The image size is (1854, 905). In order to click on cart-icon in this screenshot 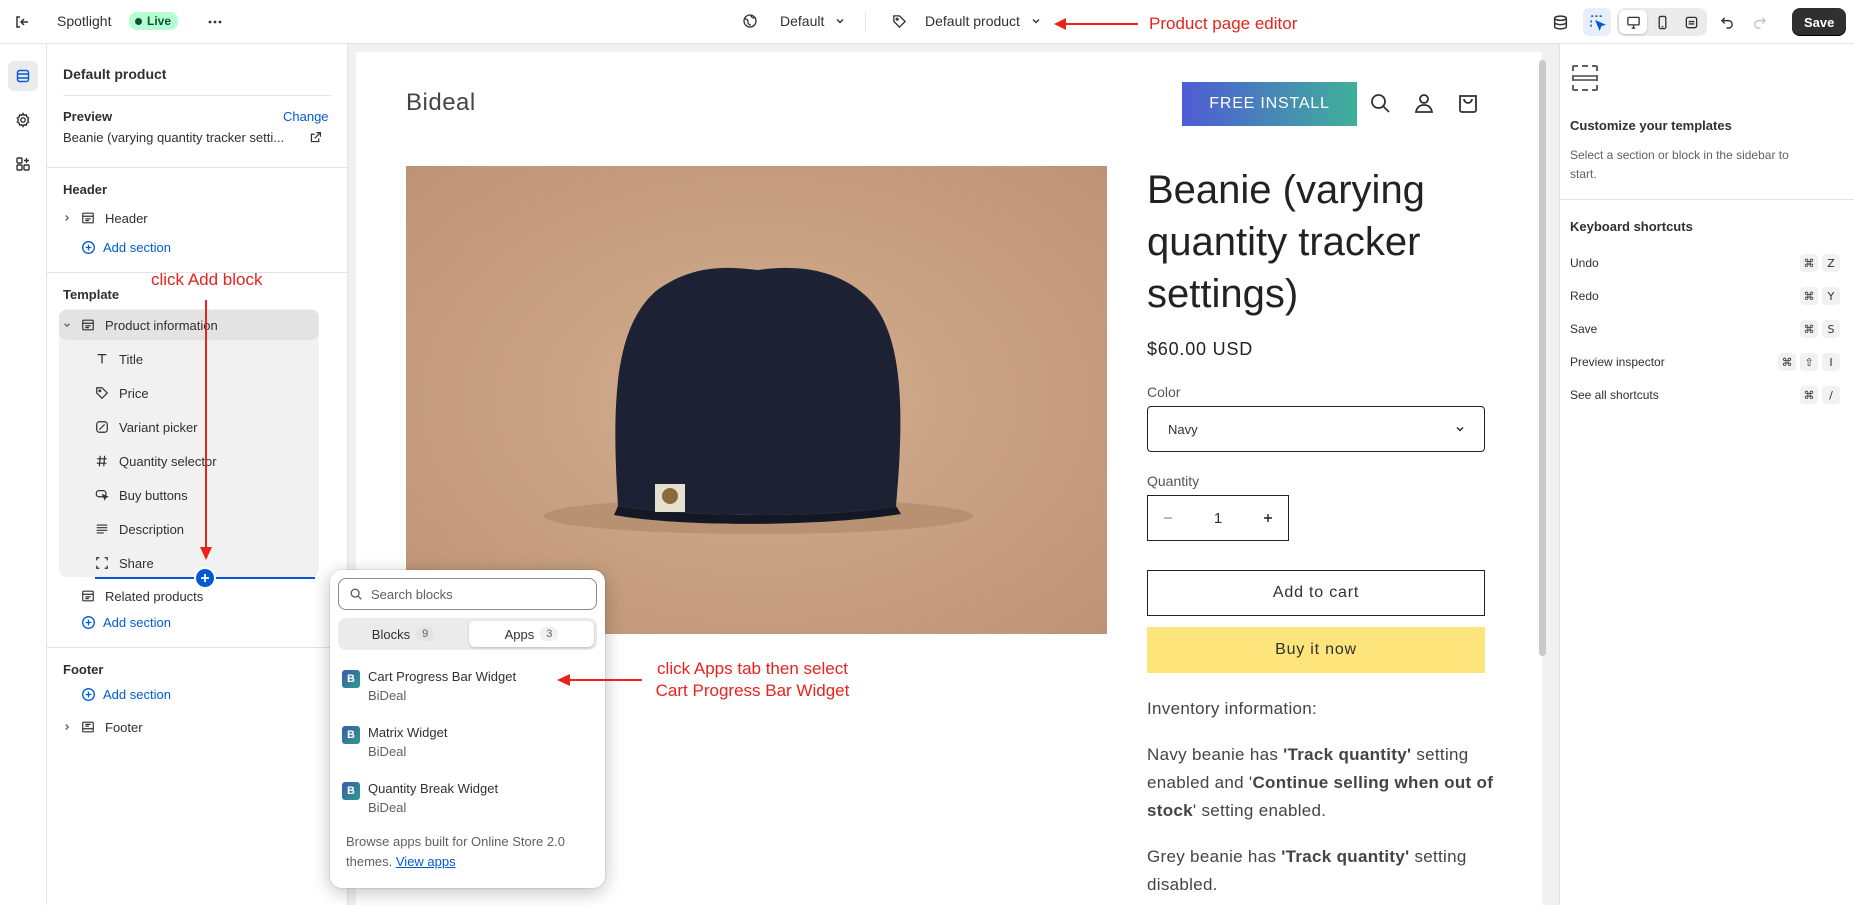, I will do `click(1468, 103)`.